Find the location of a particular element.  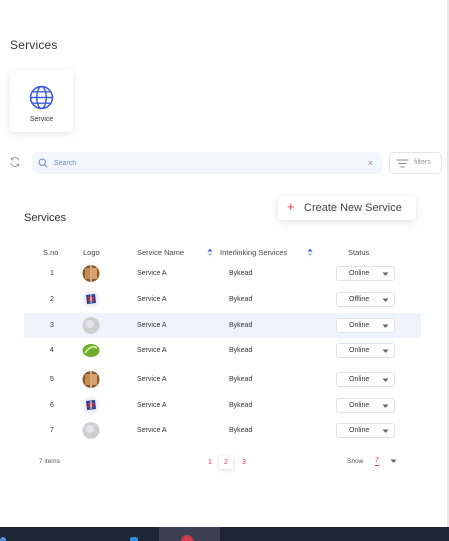

header-interlinking-services: Interlinking Services is located at coordinates (254, 252).